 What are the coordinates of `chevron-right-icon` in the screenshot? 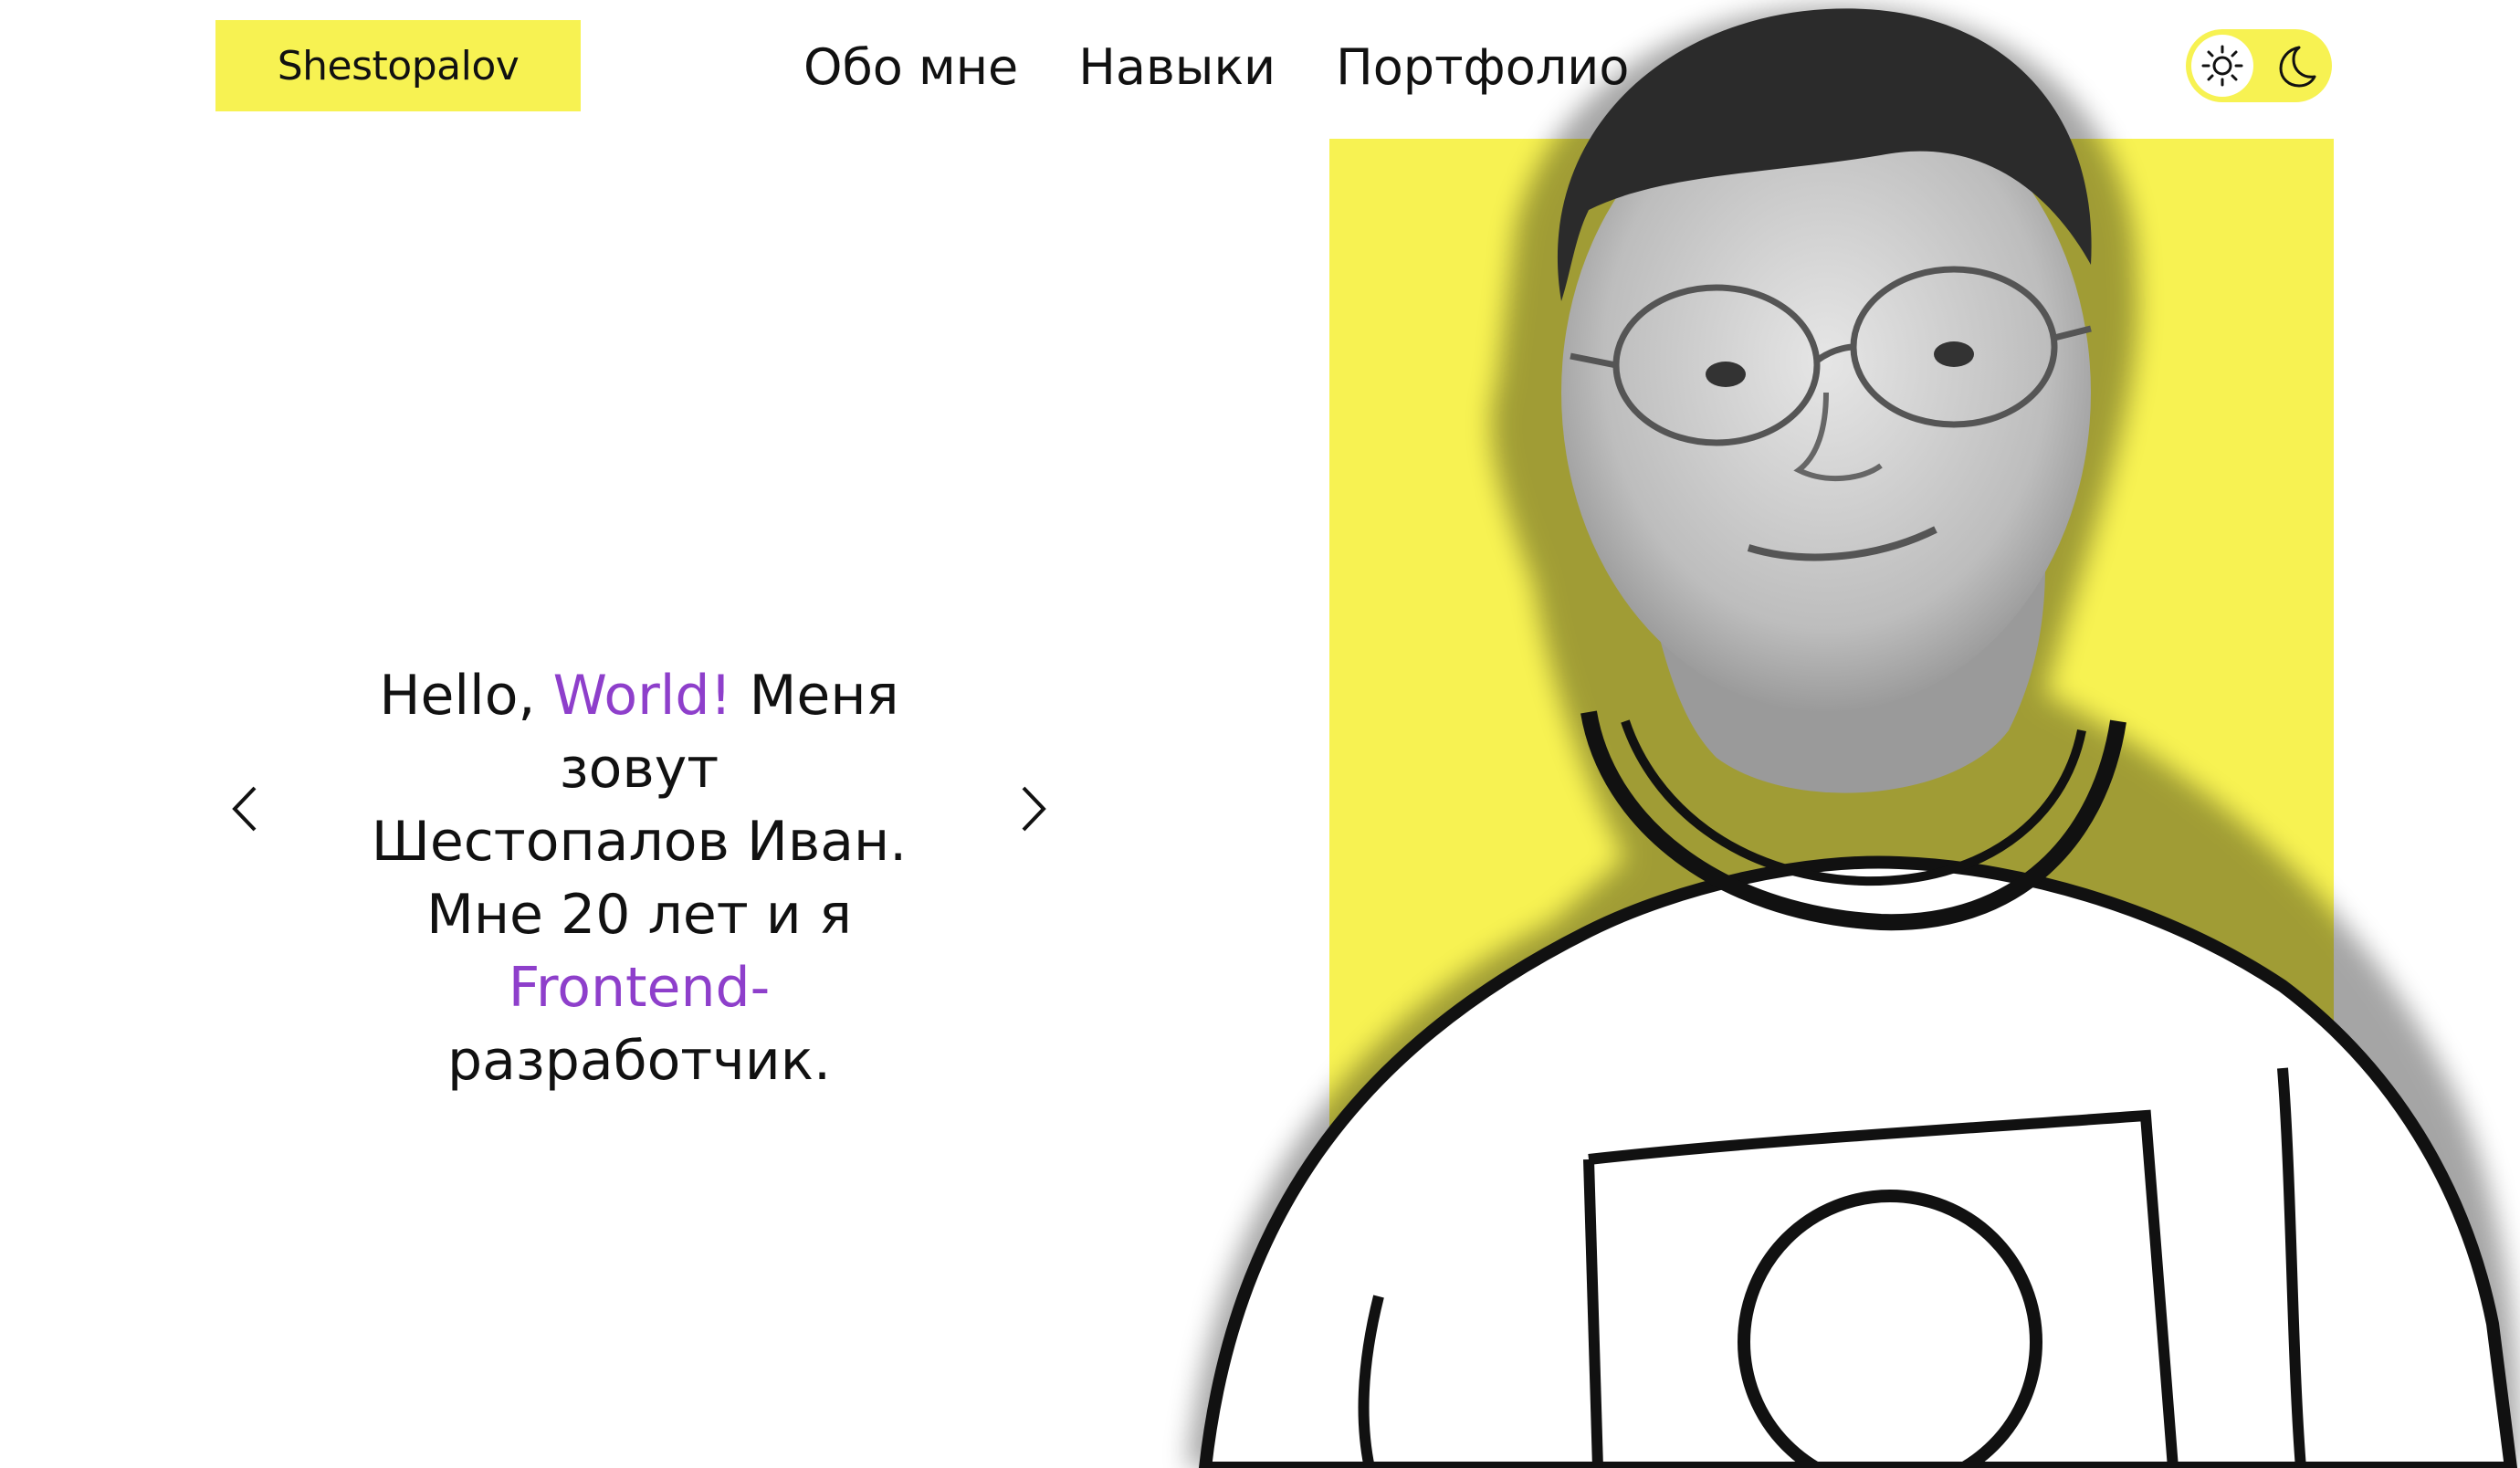 It's located at (1034, 809).